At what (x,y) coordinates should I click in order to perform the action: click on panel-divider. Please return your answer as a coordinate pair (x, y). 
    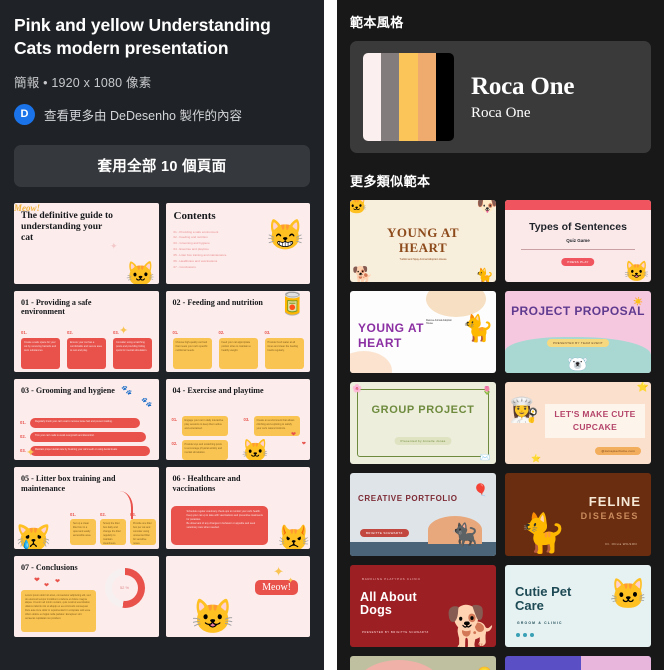
    Looking at the image, I should click on (330, 335).